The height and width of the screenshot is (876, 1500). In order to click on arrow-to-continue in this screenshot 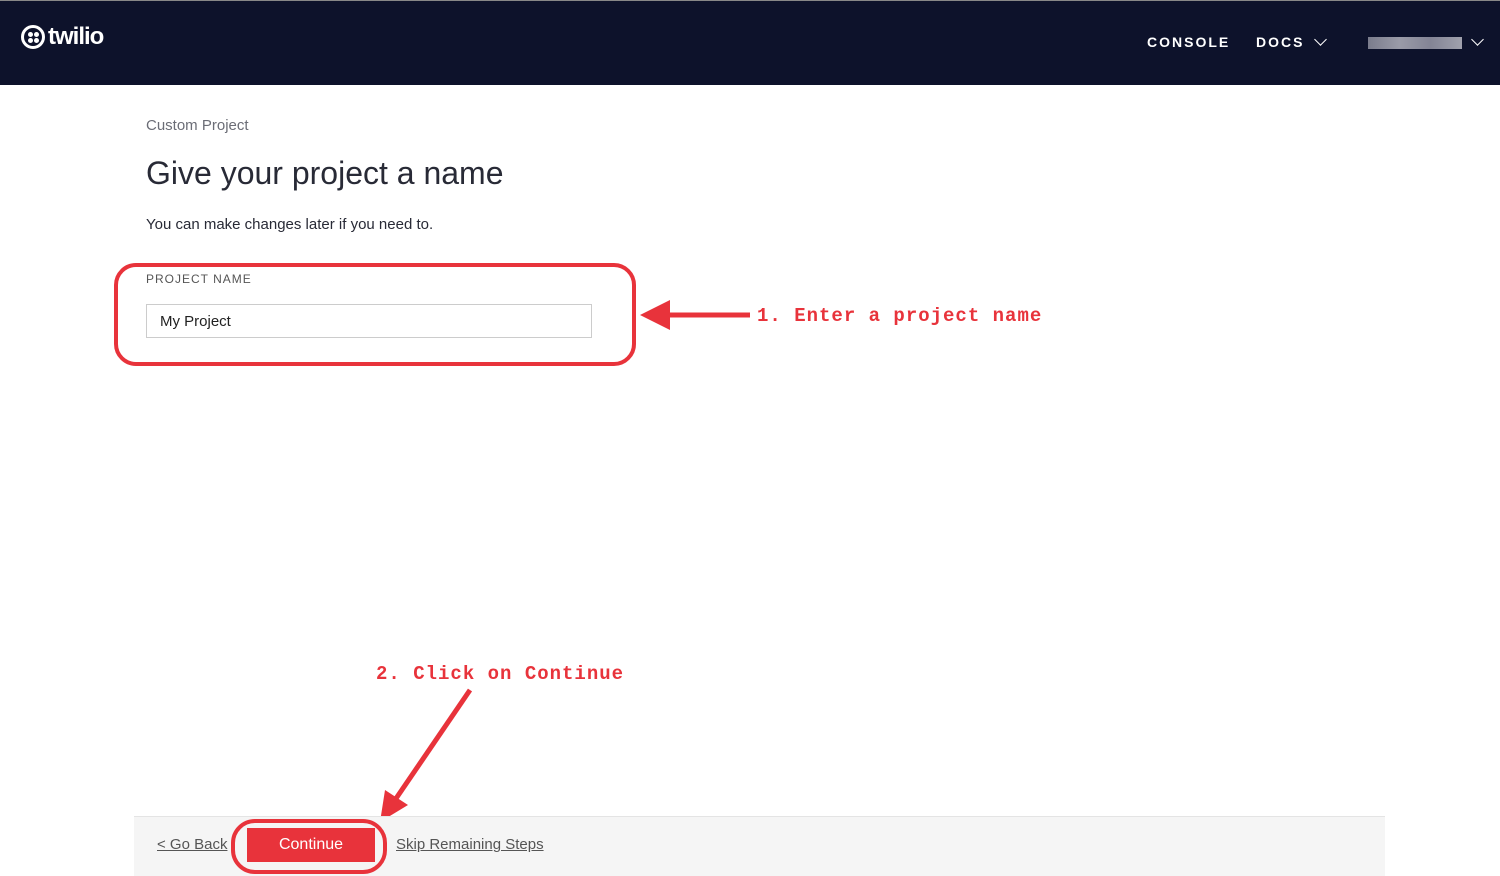, I will do `click(426, 755)`.